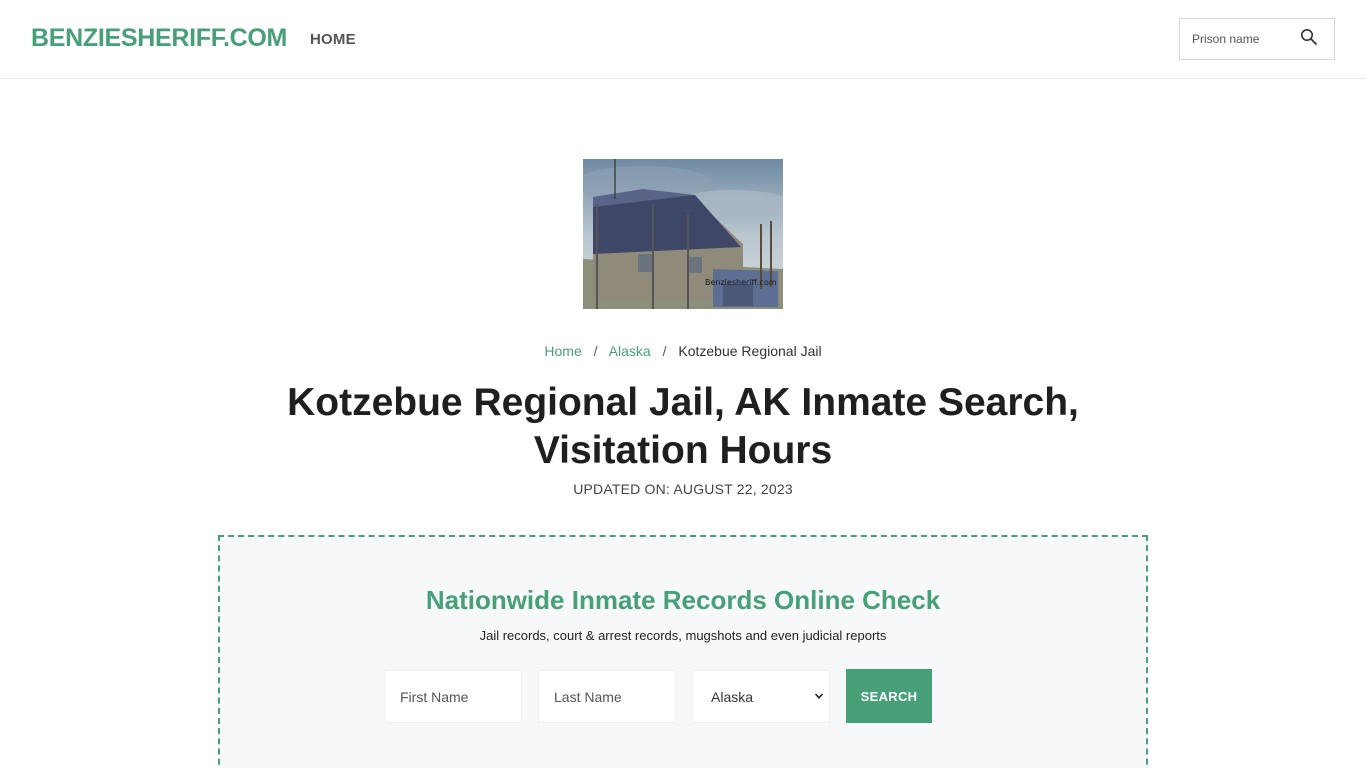 This screenshot has width=1366, height=768. I want to click on search-button, so click(1309, 38).